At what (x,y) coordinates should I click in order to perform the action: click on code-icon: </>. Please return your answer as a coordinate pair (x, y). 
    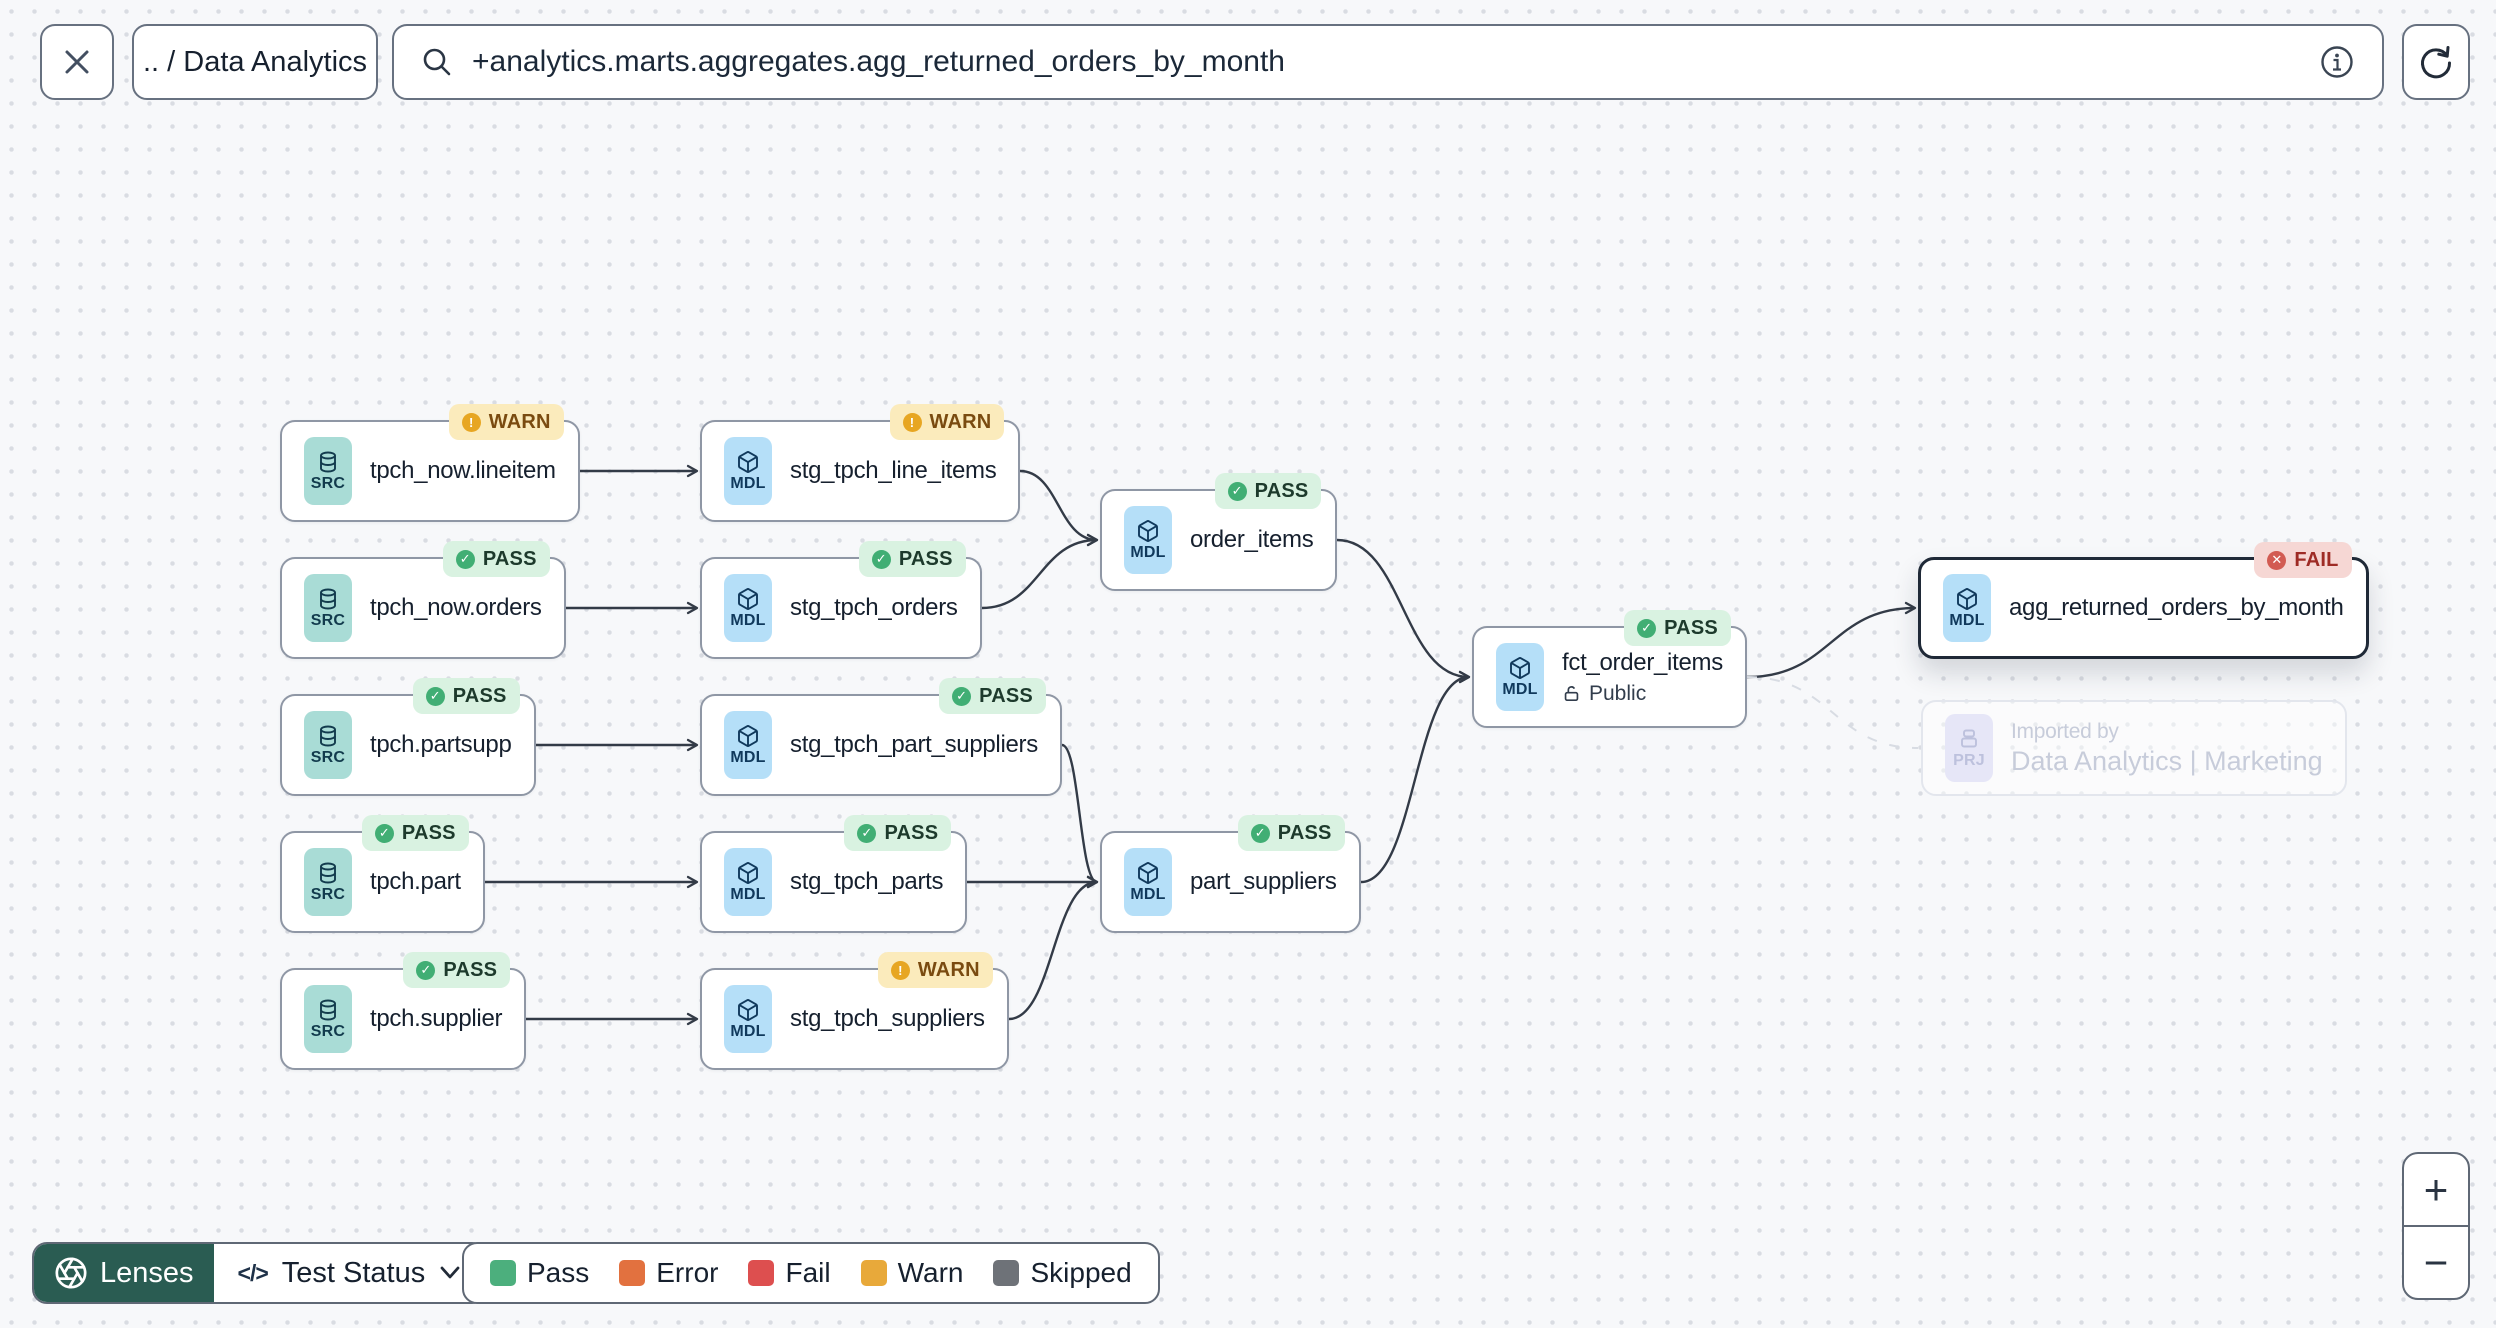
    Looking at the image, I should click on (253, 1272).